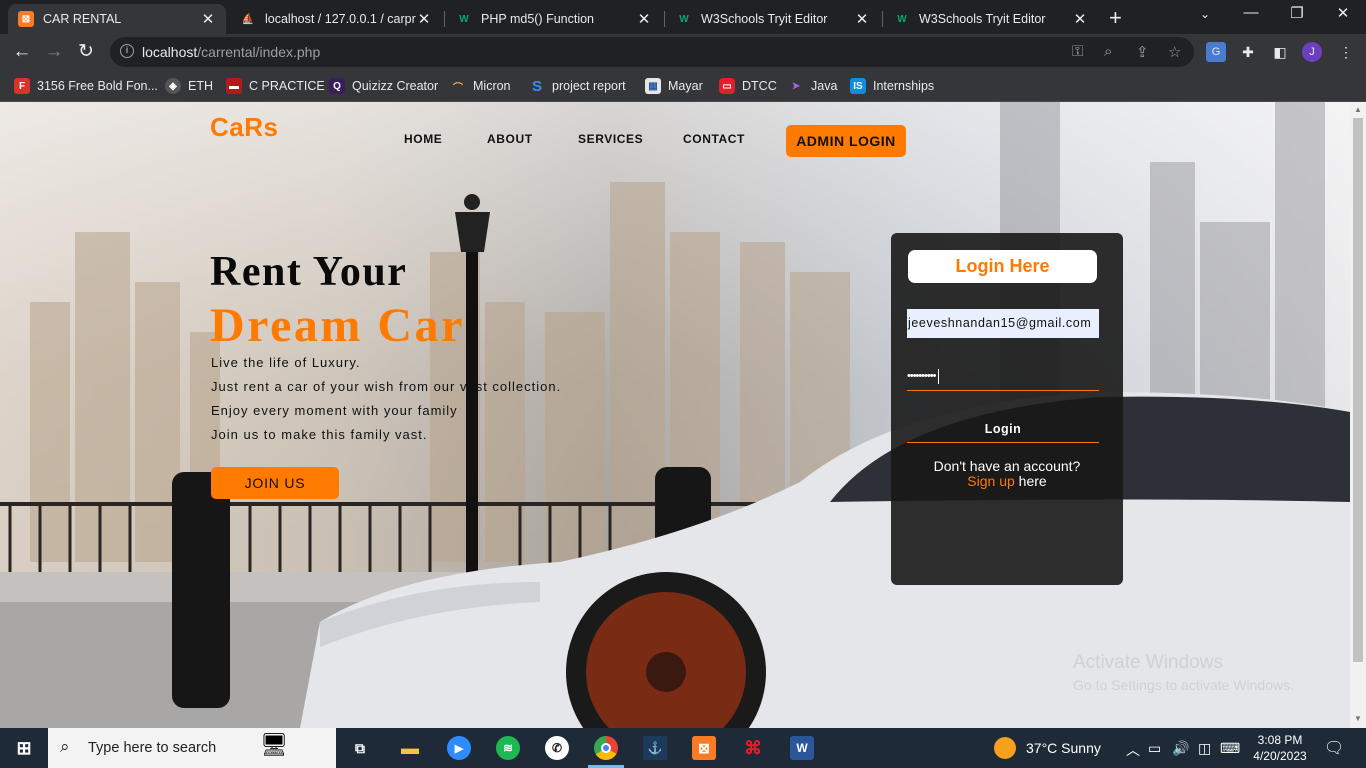 Image resolution: width=1366 pixels, height=768 pixels. Describe the element at coordinates (173, 86) in the screenshot. I see `eth-icon: ◈` at that location.